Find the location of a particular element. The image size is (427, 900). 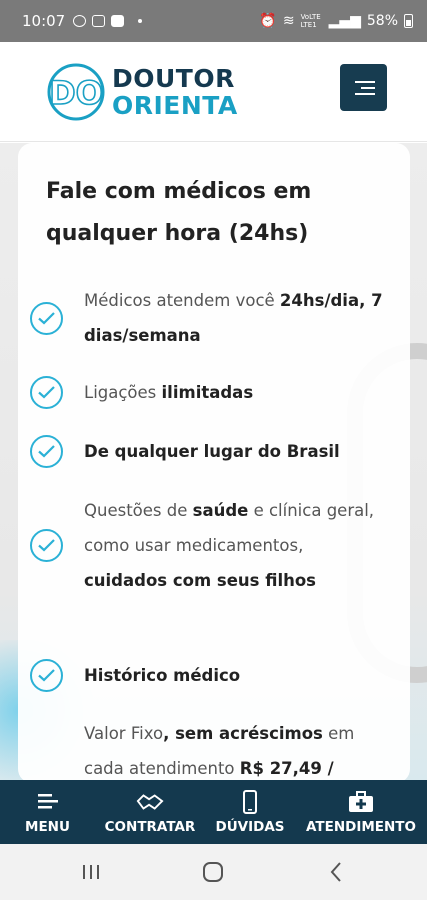

logo-text: DOUTOR ORIENTA is located at coordinates (175, 92).